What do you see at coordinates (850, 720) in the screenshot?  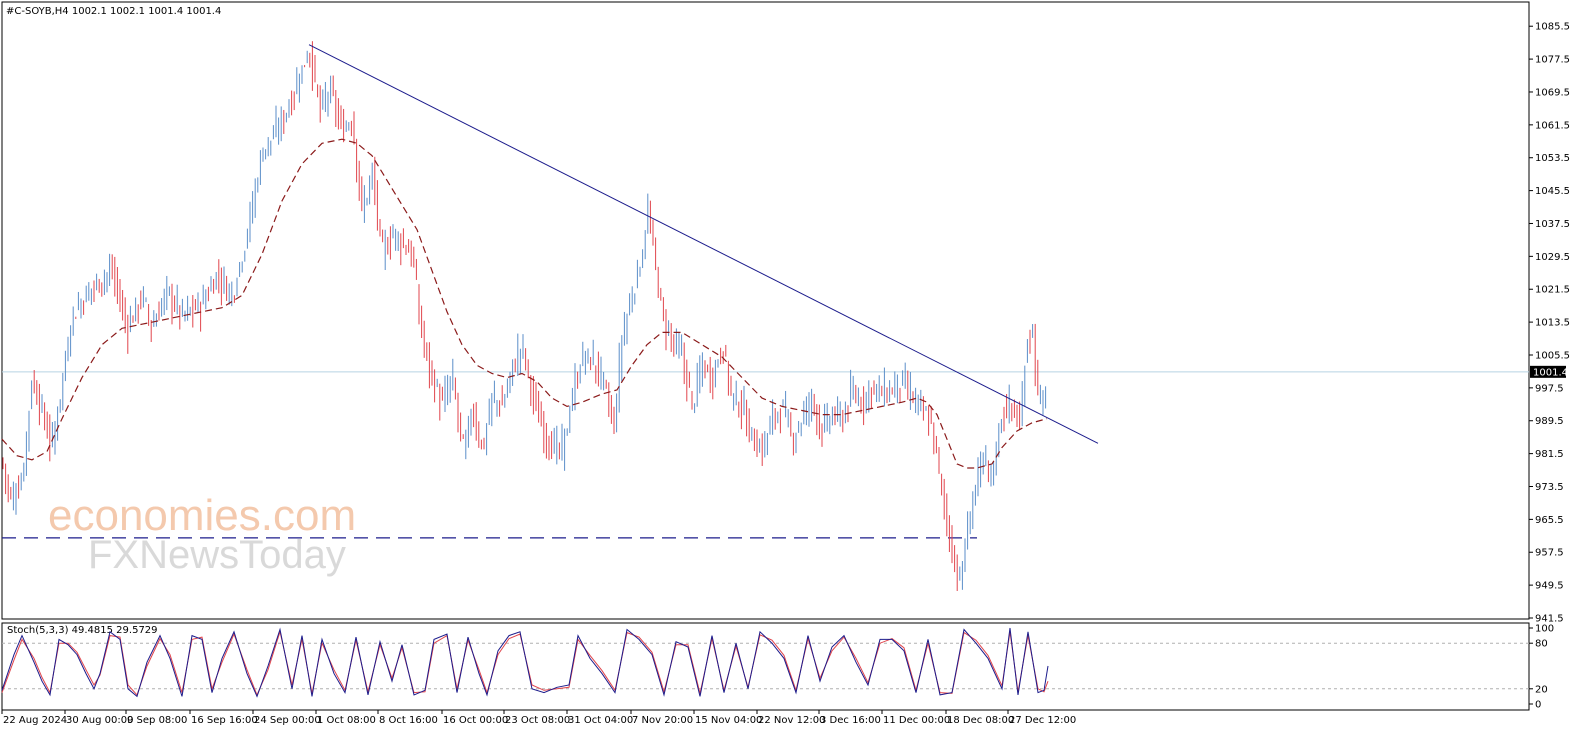 I see `time-tick-label: 3 Dec 16:00` at bounding box center [850, 720].